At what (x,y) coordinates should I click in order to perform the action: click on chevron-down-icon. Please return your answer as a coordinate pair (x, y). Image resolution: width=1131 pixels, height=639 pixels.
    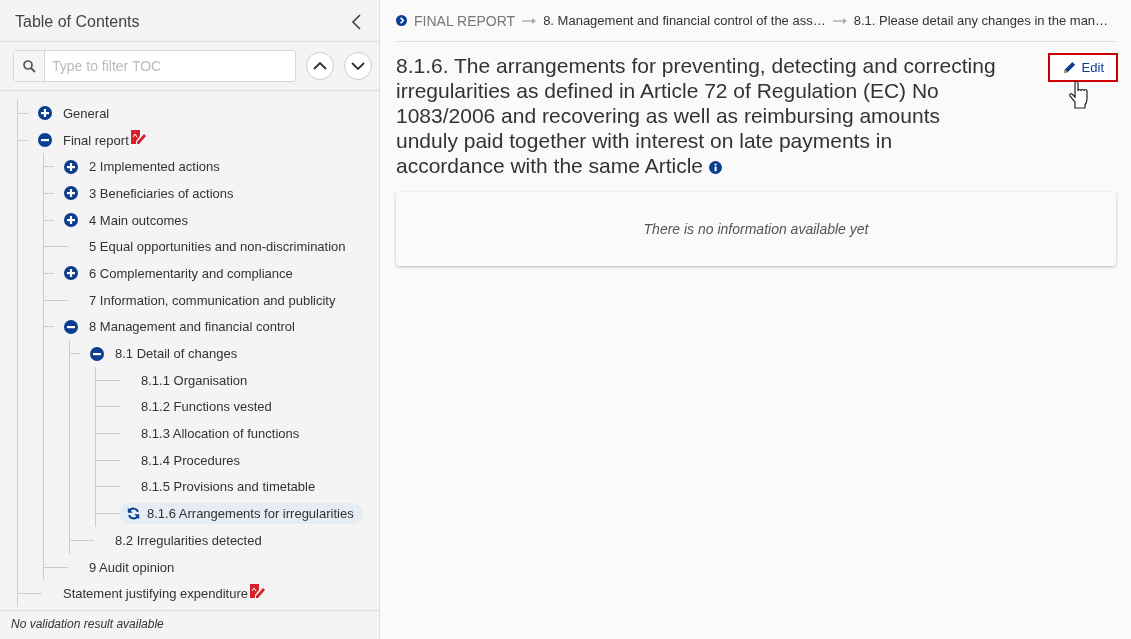
    Looking at the image, I should click on (358, 66).